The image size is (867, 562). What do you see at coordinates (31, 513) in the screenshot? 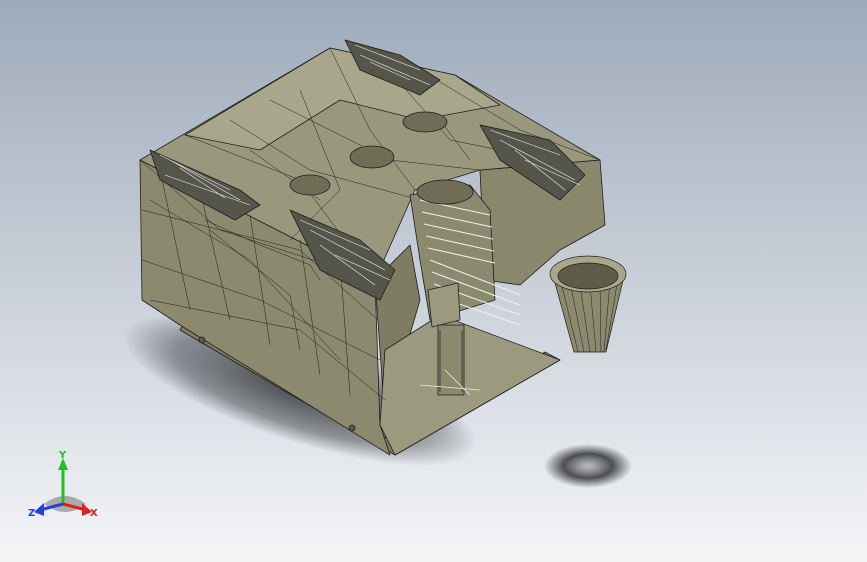
I see `z-axis-label: Z` at bounding box center [31, 513].